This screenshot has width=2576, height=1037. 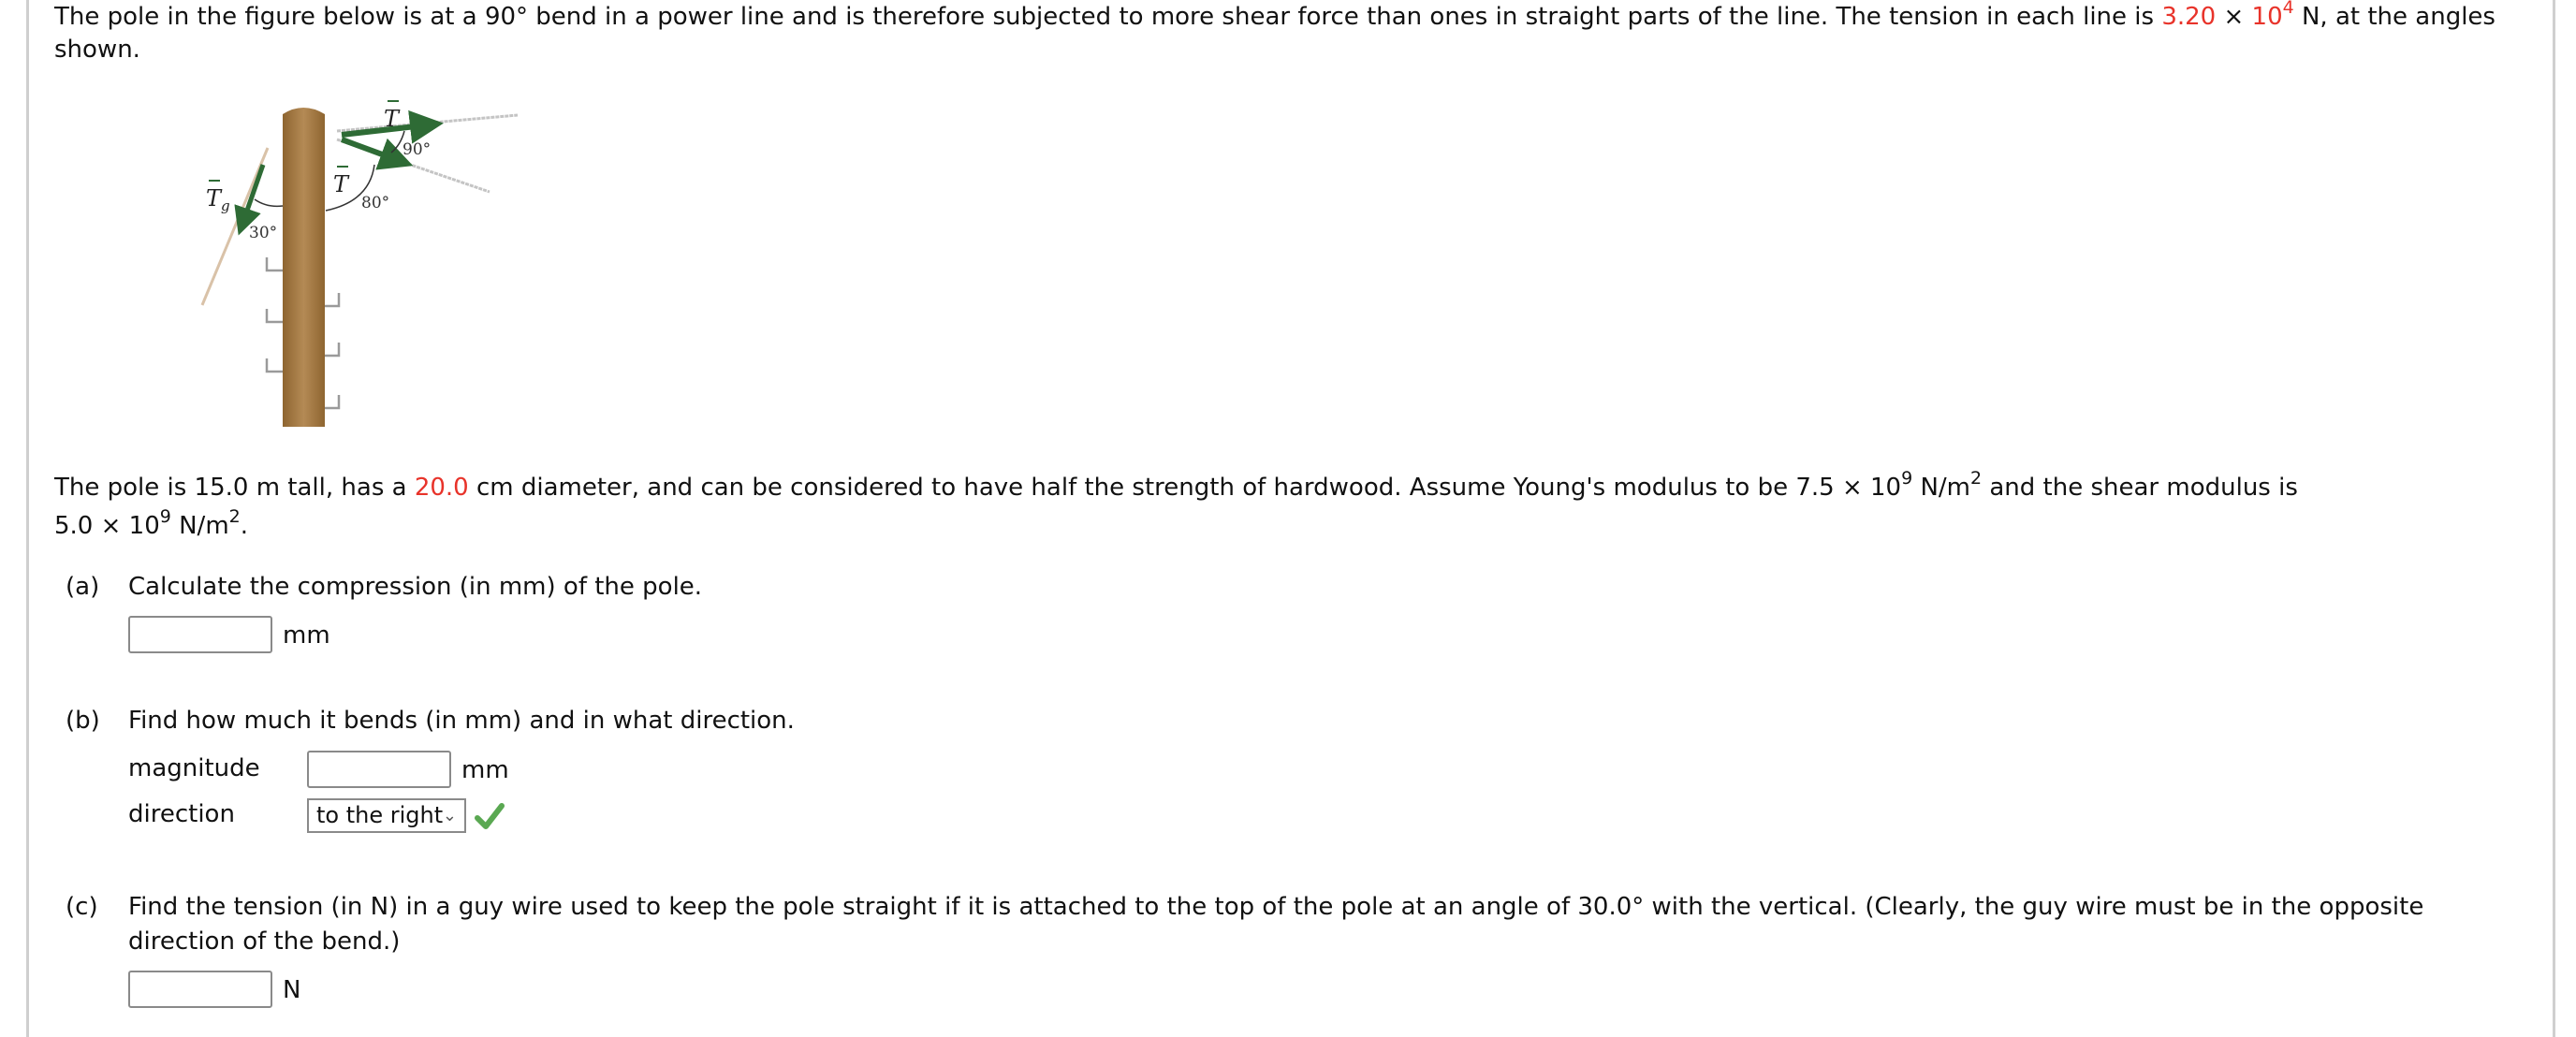 I want to click on direction-label: direction, so click(x=181, y=814).